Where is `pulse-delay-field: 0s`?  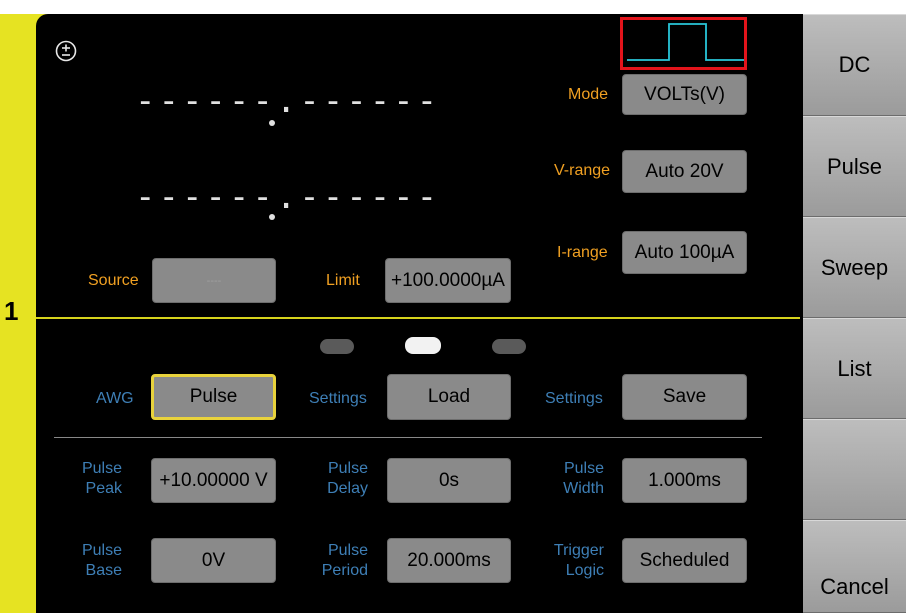 pulse-delay-field: 0s is located at coordinates (449, 480).